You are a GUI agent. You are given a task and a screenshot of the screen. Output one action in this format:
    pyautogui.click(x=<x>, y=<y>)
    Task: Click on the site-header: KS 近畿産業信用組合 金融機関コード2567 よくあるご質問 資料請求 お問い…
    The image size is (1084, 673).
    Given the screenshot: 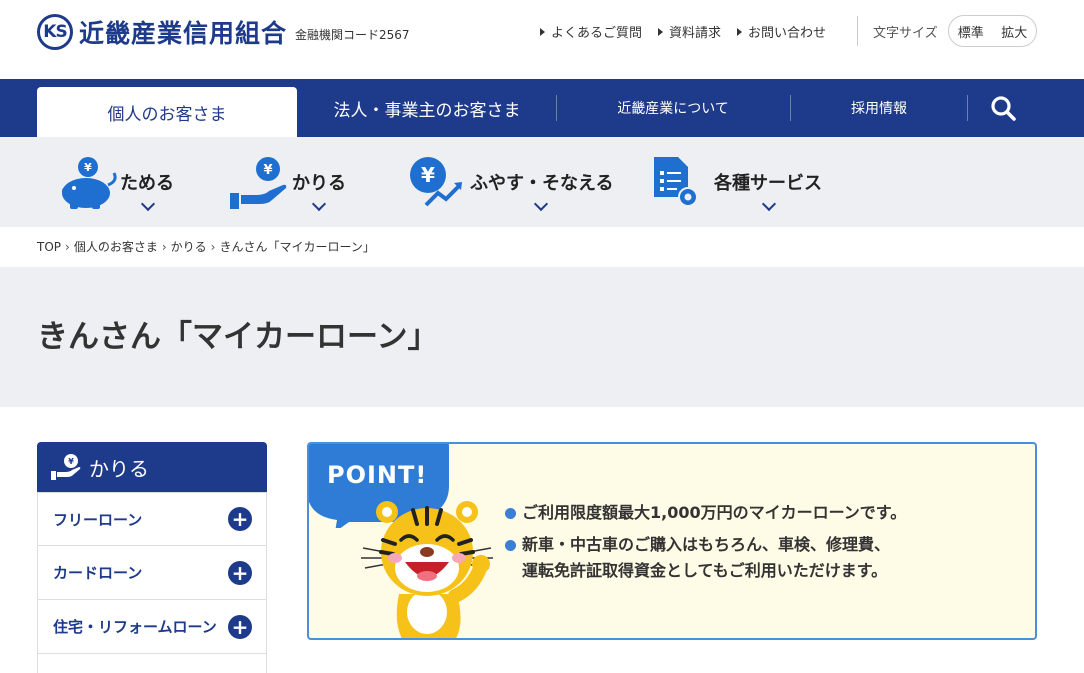 What is the action you would take?
    pyautogui.click(x=542, y=39)
    